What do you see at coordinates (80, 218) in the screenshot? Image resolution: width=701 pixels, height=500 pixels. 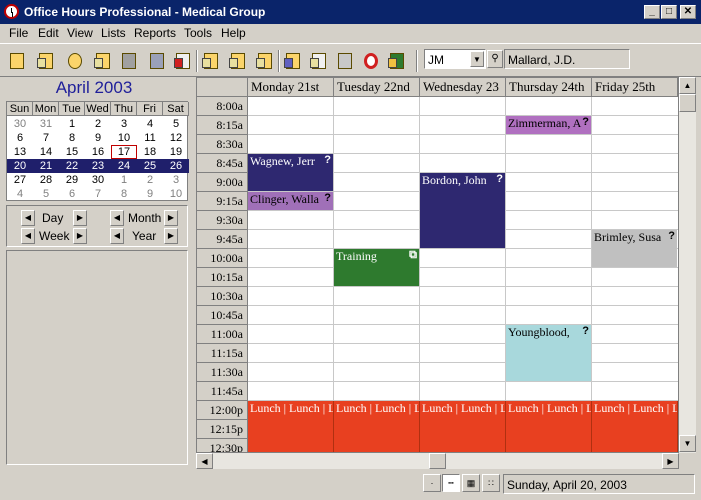 I see `next-day-button: ▶` at bounding box center [80, 218].